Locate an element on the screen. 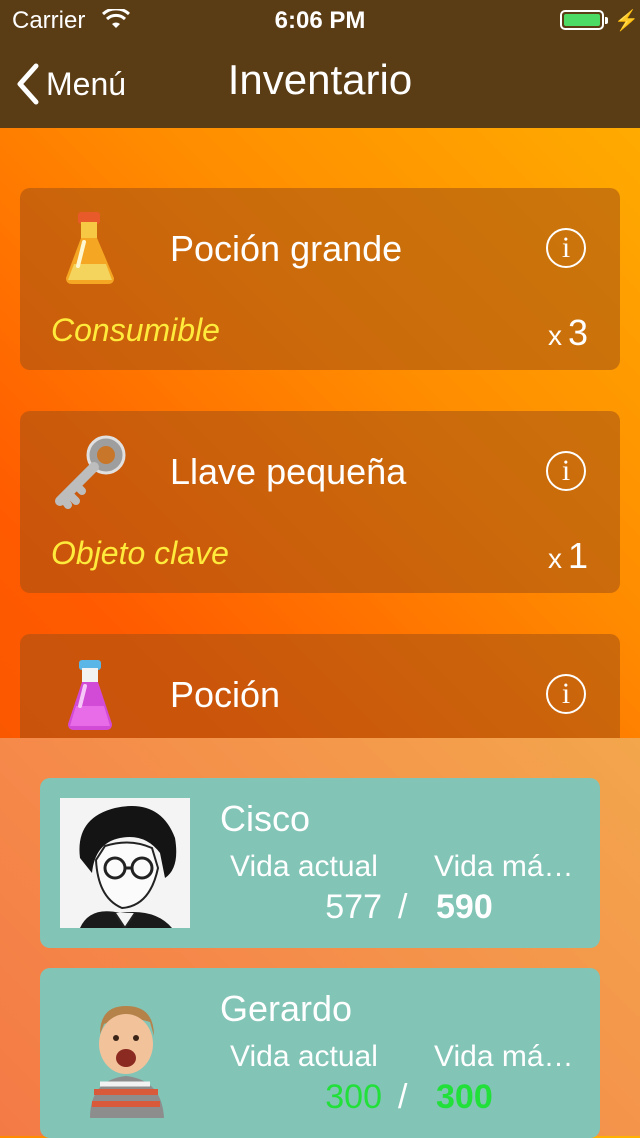 Image resolution: width=640 pixels, height=1138 pixels. quantity-value: 1 is located at coordinates (577, 555).